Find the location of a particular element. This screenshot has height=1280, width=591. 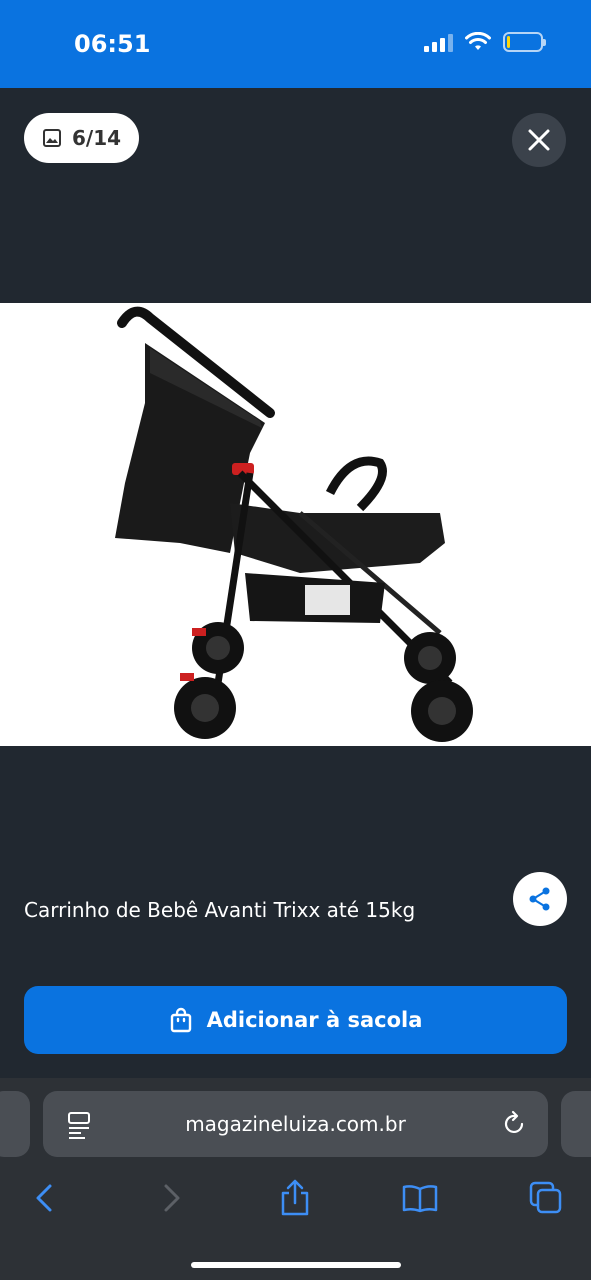

bookmarks-icon is located at coordinates (420, 1199).